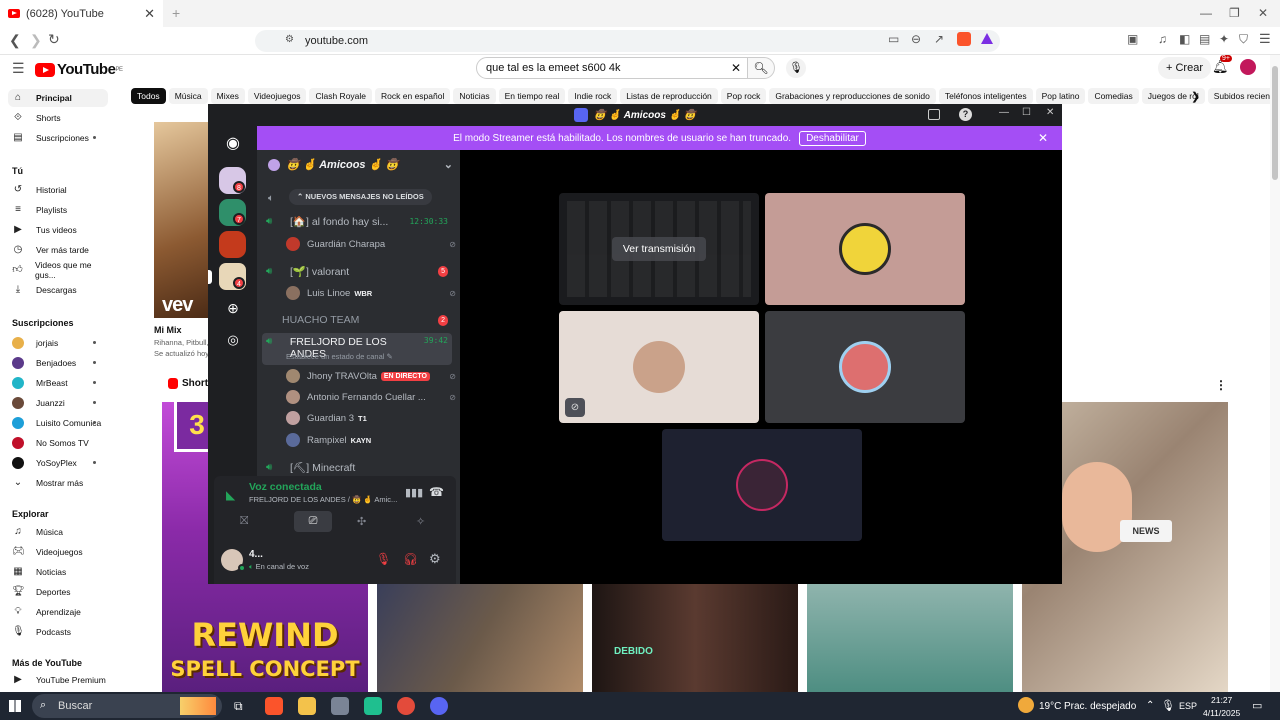 Image resolution: width=1280 pixels, height=720 pixels. What do you see at coordinates (439, 706) in the screenshot?
I see `discord-taskbar-icon` at bounding box center [439, 706].